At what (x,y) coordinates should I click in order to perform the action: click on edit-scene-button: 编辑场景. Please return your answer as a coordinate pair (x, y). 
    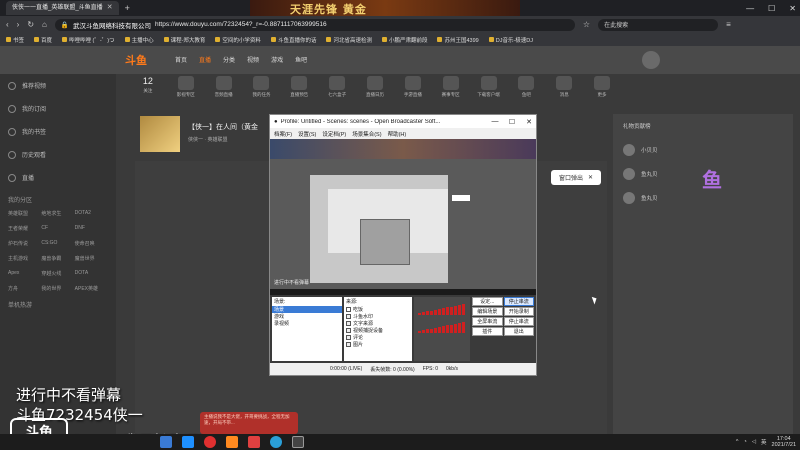
    Looking at the image, I should click on (487, 311).